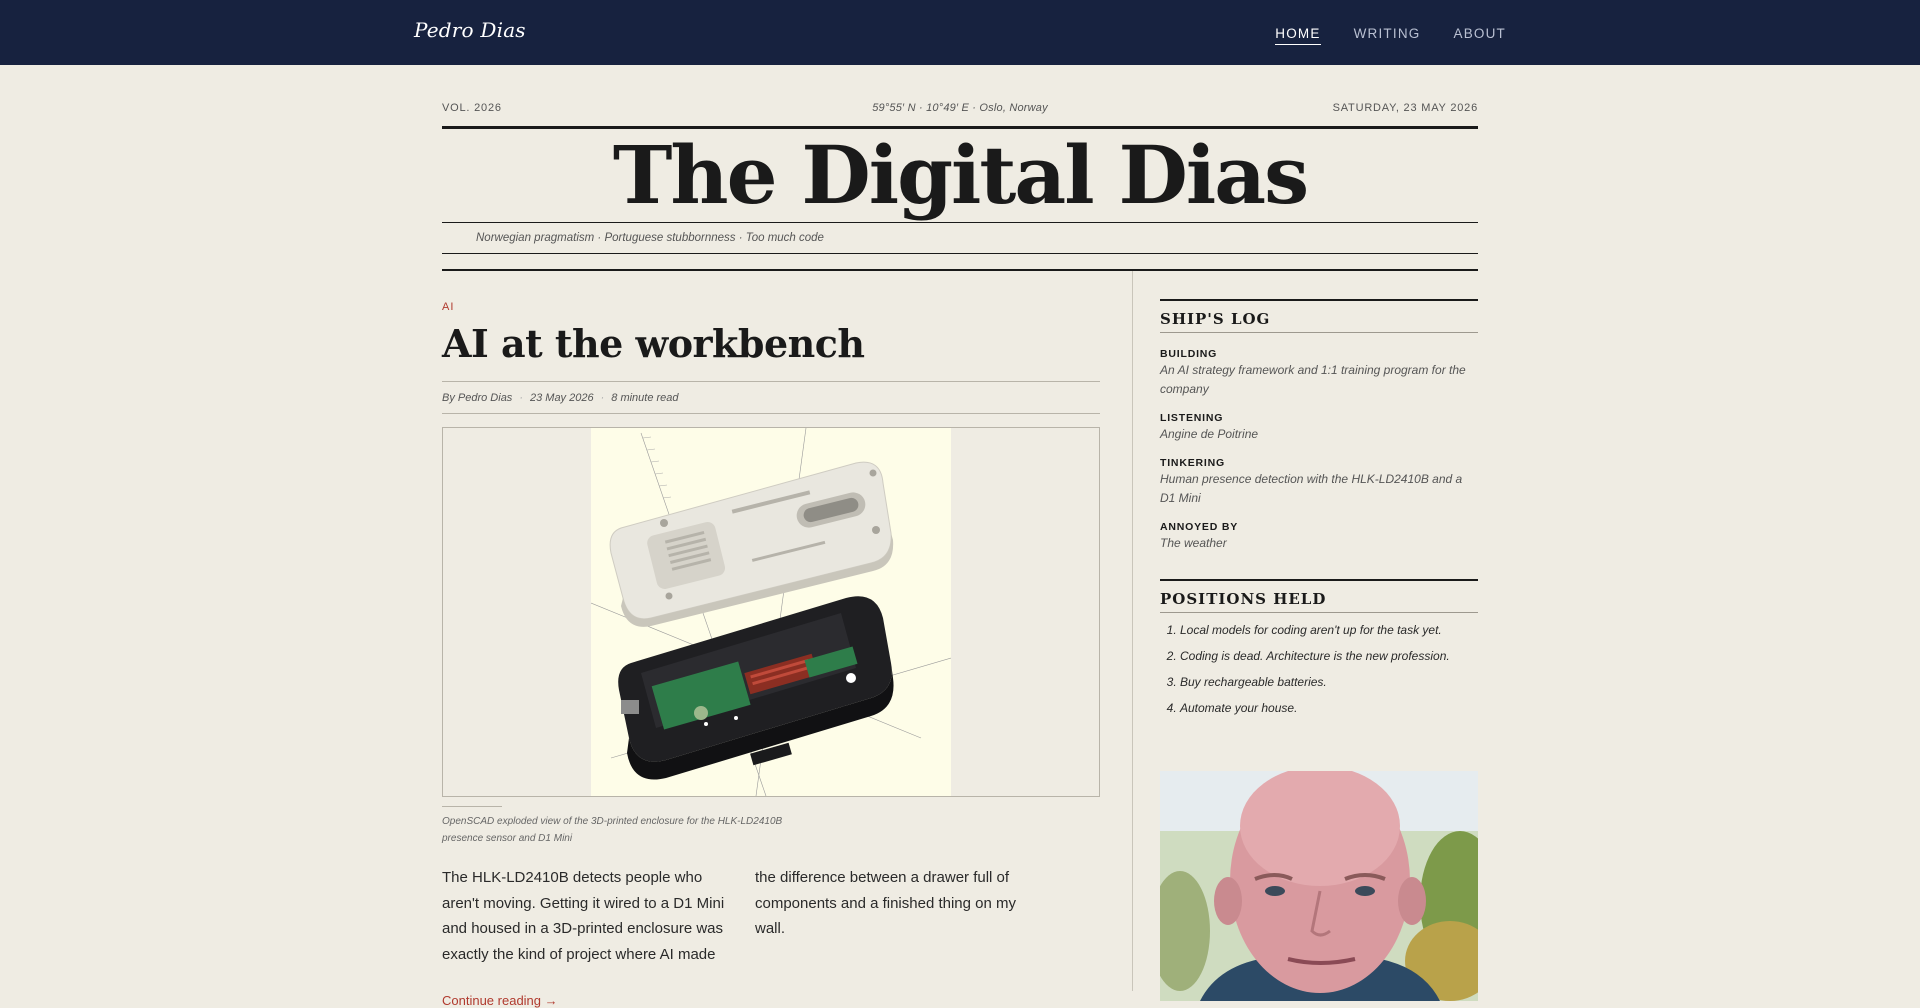 This screenshot has width=1920, height=1008. What do you see at coordinates (960, 175) in the screenshot?
I see `masthead-title: The Digital Dias` at bounding box center [960, 175].